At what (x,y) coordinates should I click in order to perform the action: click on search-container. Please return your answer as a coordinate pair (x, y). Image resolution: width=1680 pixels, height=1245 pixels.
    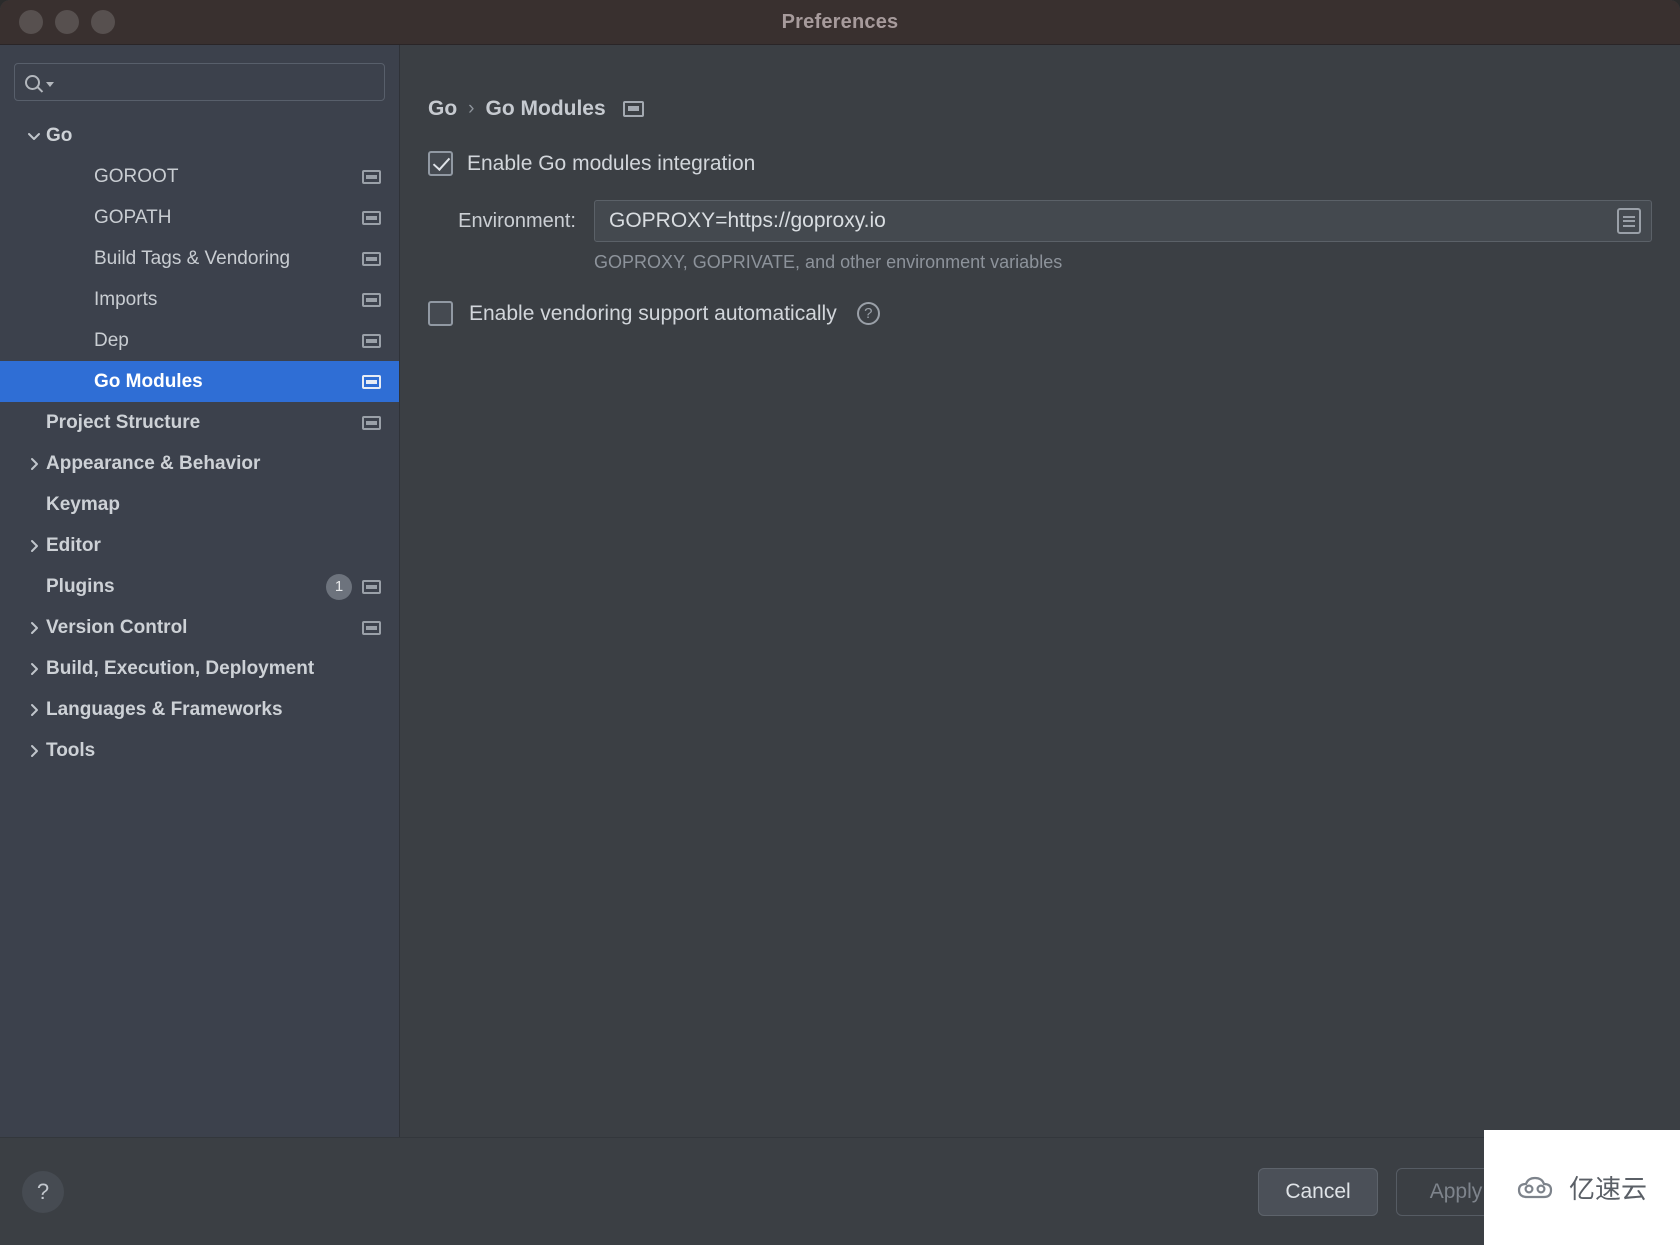
    Looking at the image, I should click on (199, 89).